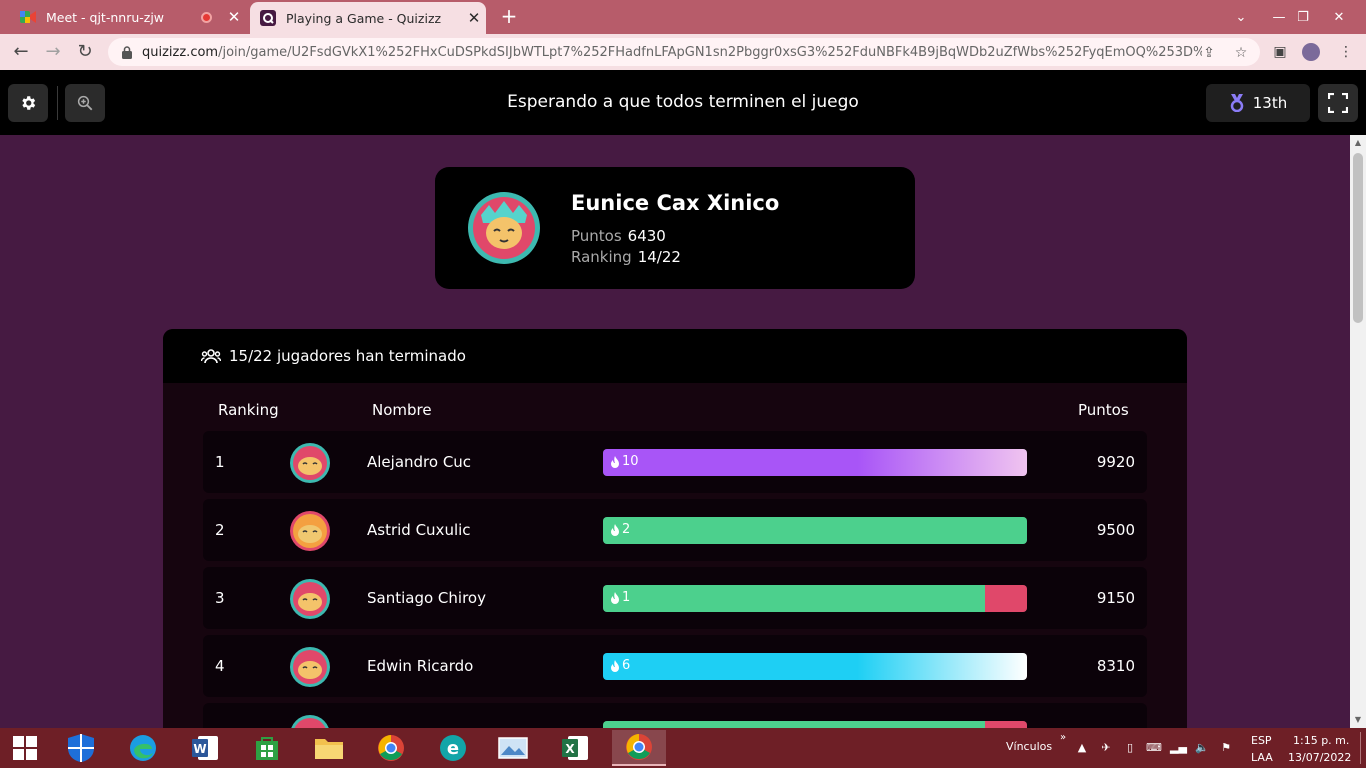 This screenshot has width=1366, height=768. Describe the element at coordinates (391, 748) in the screenshot. I see `taskbar-chrome` at that location.